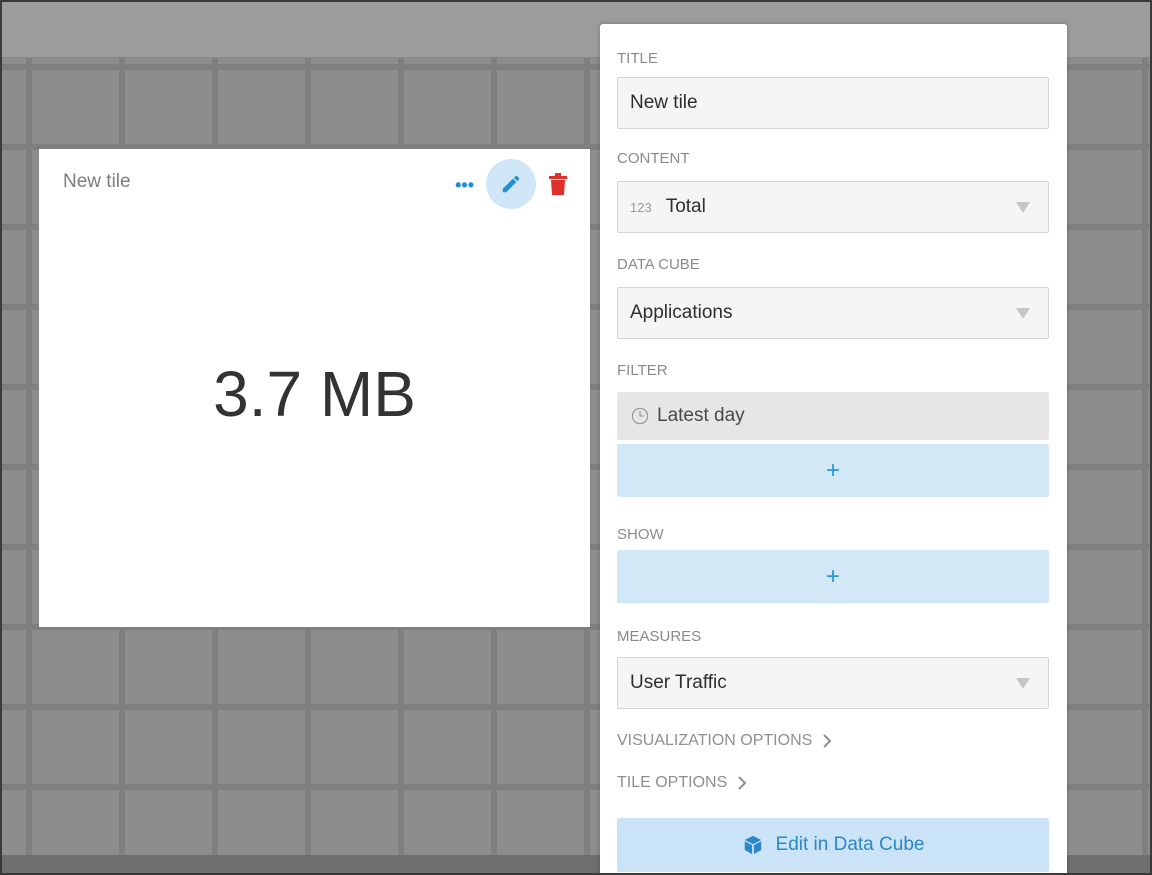  Describe the element at coordinates (672, 782) in the screenshot. I see `tile-options-label: TILE OPTIONS` at that location.